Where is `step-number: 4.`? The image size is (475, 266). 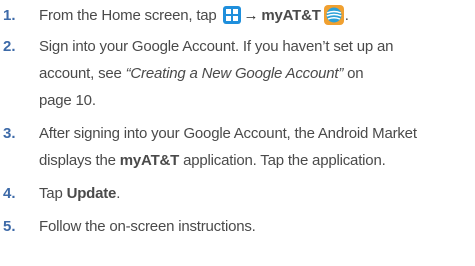
step-number: 4. is located at coordinates (9, 193).